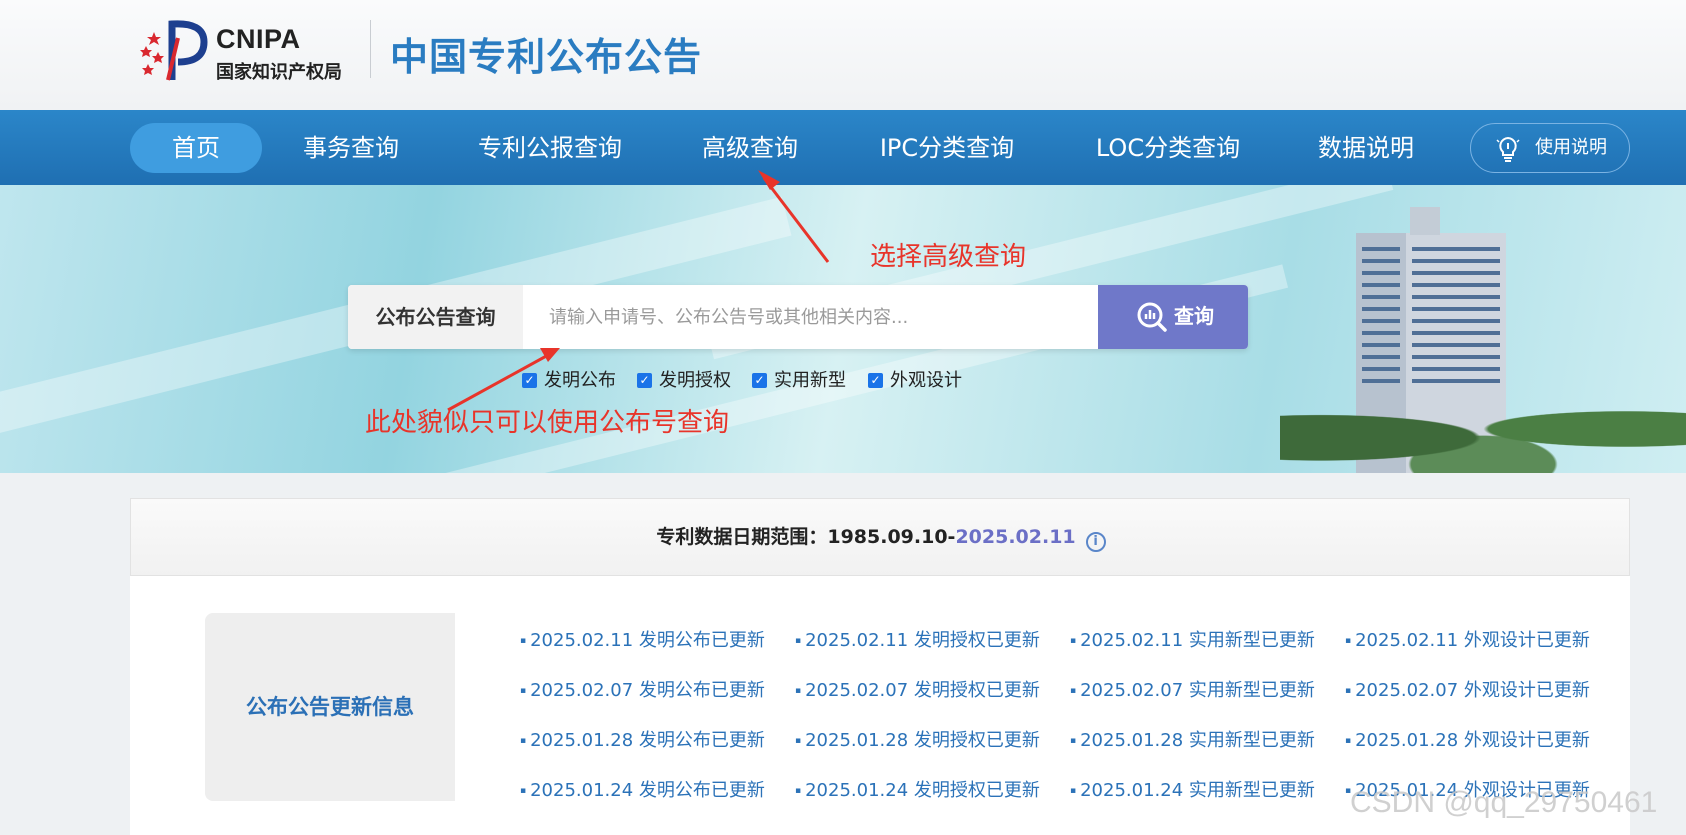 The image size is (1686, 835). I want to click on update-link: 2025.01.24 发明授权已更新, so click(917, 789).